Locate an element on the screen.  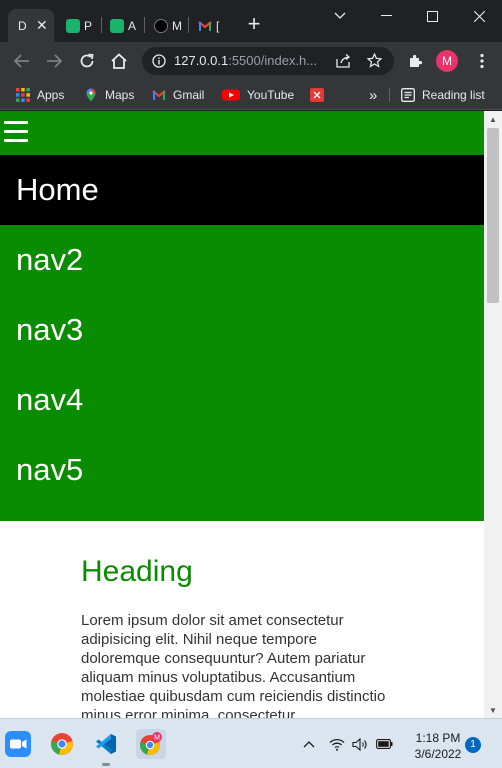
browser-titlebar: D ✕ P A M [ + is located at coordinates (251, 21).